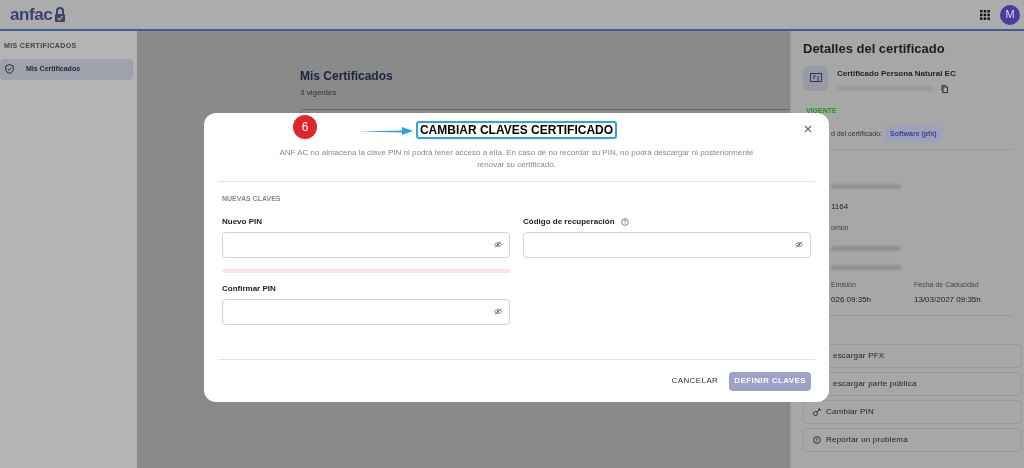  Describe the element at coordinates (242, 221) in the screenshot. I see `field-label: Nuevo PIN` at that location.